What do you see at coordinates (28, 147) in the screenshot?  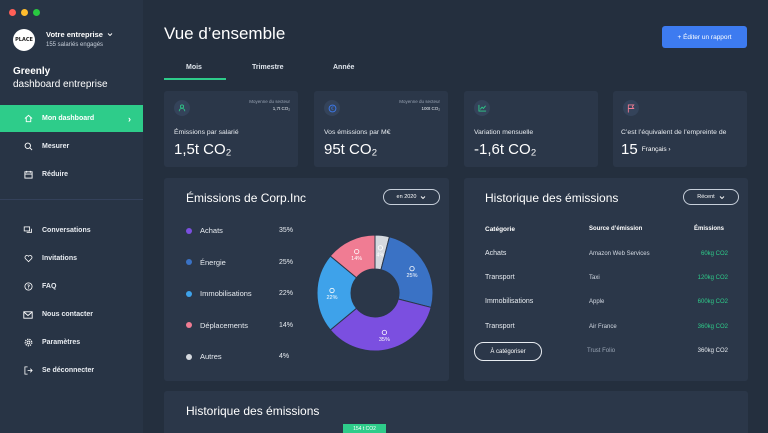 I see `search-icon` at bounding box center [28, 147].